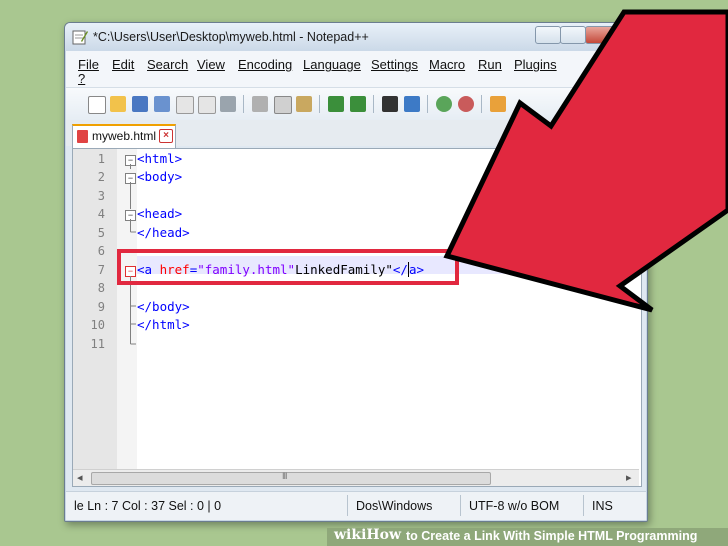 The image size is (728, 546). I want to click on wikihow-logo-wiki: wiki, so click(350, 535).